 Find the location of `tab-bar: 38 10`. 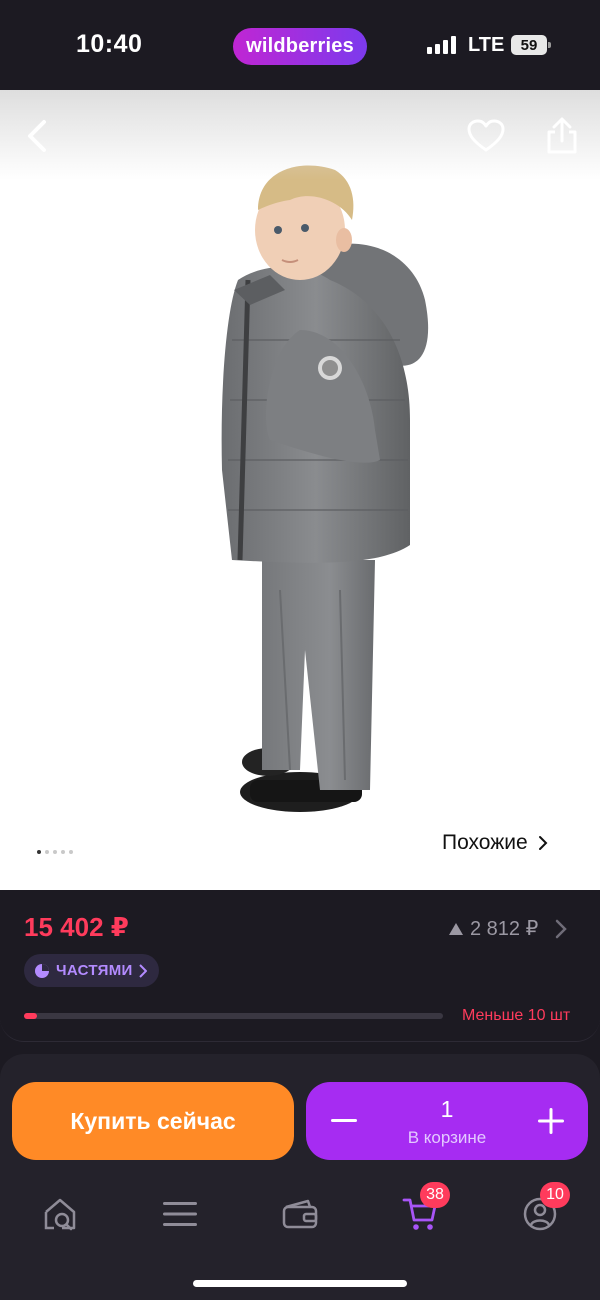

tab-bar: 38 10 is located at coordinates (300, 1213).